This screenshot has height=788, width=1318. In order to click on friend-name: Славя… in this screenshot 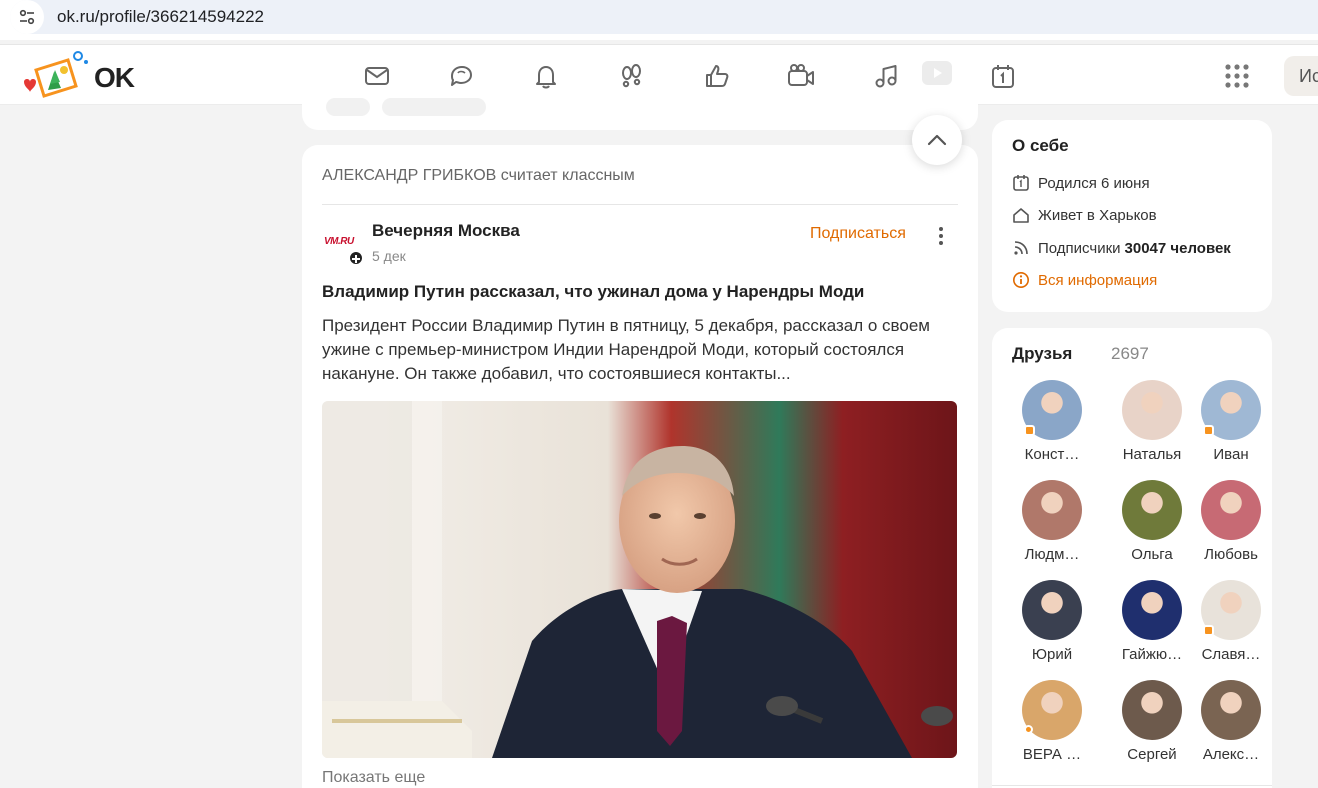, I will do `click(1231, 654)`.